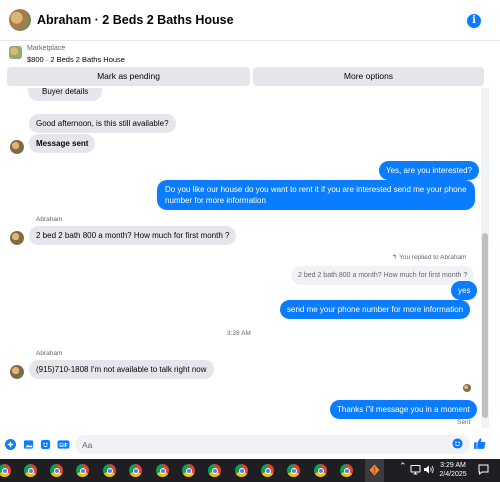 The image size is (500, 482). Describe the element at coordinates (28, 444) in the screenshot. I see `photo-icon` at that location.